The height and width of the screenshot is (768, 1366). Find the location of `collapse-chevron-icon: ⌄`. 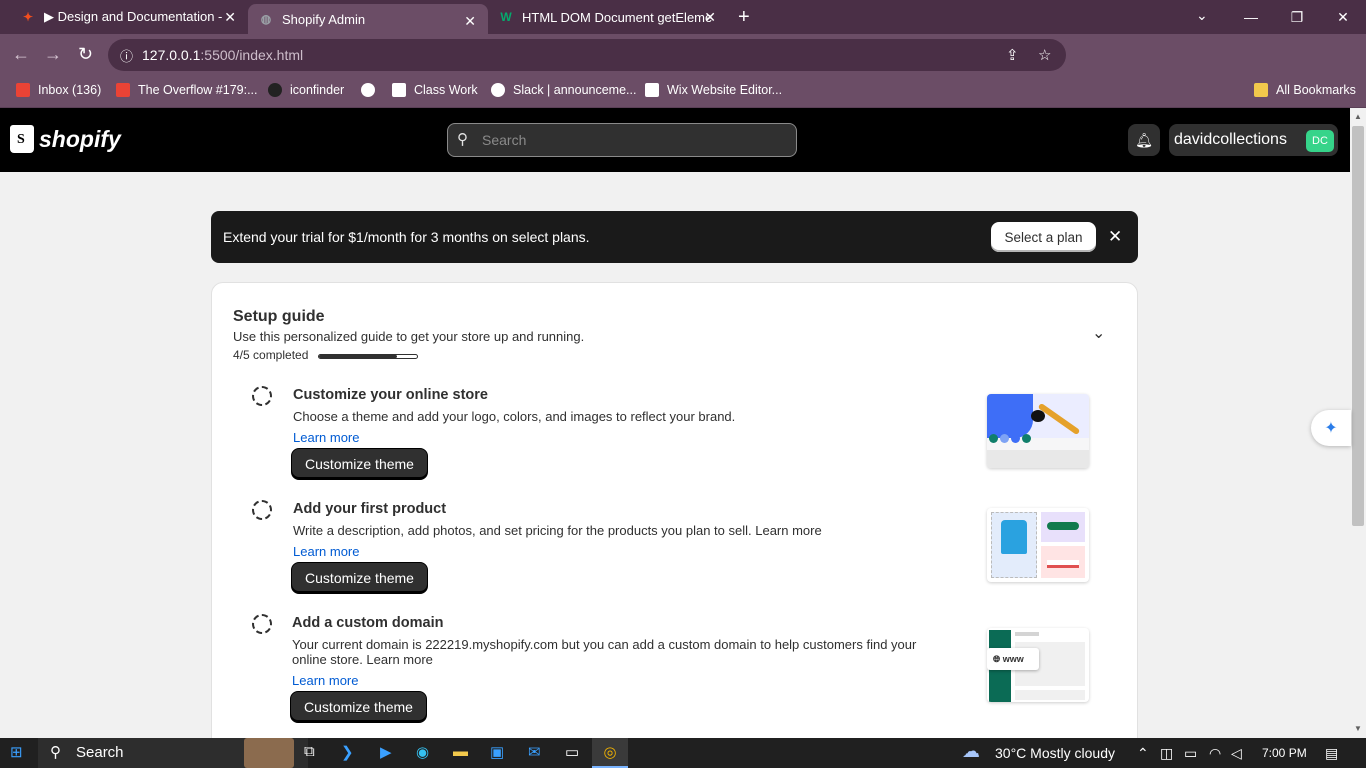

collapse-chevron-icon: ⌄ is located at coordinates (1098, 333).